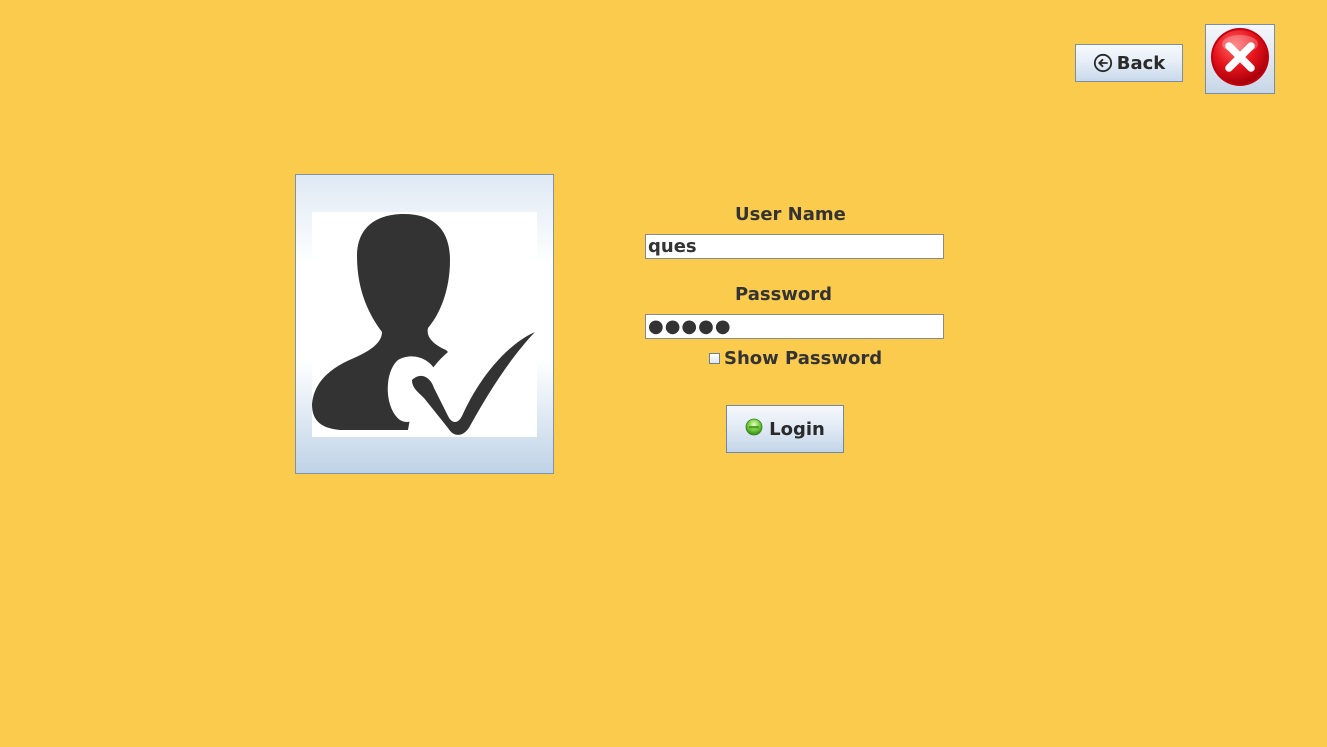  I want to click on password-input, so click(794, 326).